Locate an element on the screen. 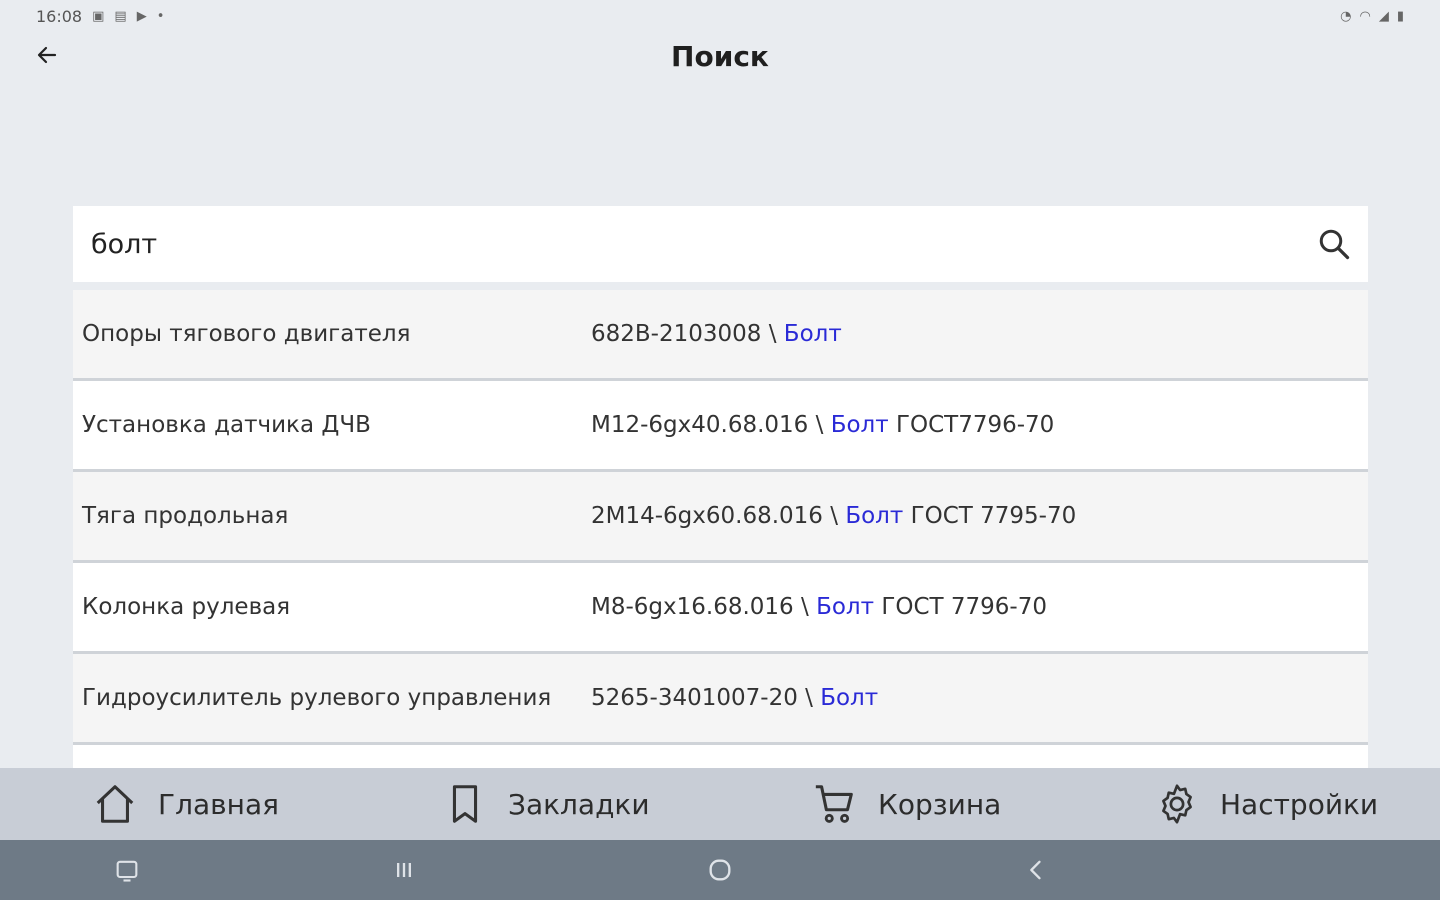 The height and width of the screenshot is (900, 1440). app-bar: Поиск is located at coordinates (720, 60).